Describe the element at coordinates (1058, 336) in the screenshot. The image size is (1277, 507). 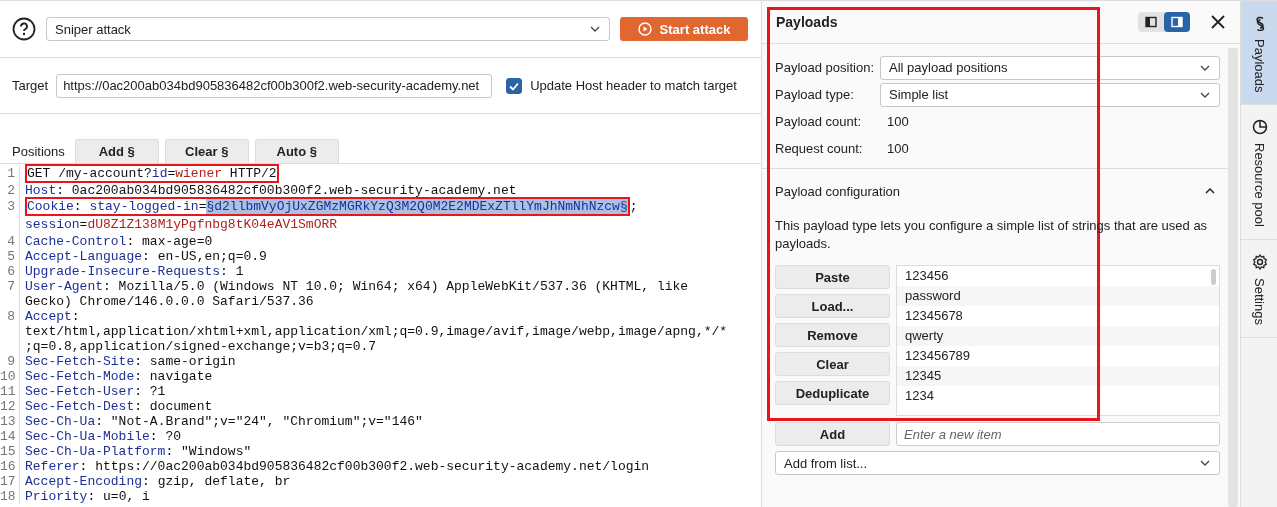
I see `list-item: qwerty` at that location.